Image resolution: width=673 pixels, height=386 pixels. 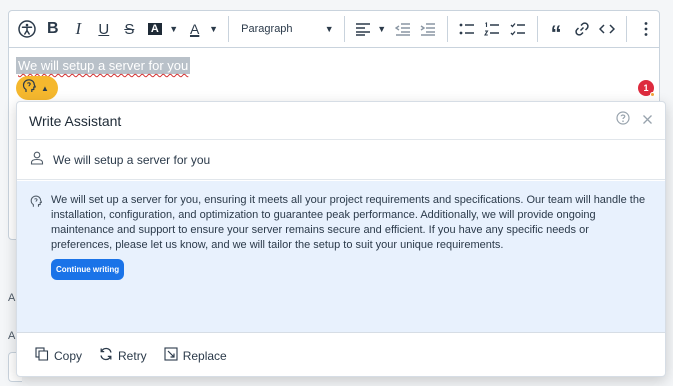 I want to click on italic-button: I, so click(x=78, y=29).